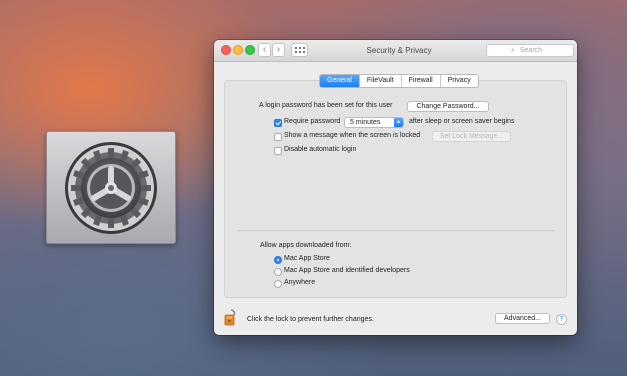 This screenshot has height=376, width=627. Describe the element at coordinates (513, 50) in the screenshot. I see `search-icon: ⌕` at that location.